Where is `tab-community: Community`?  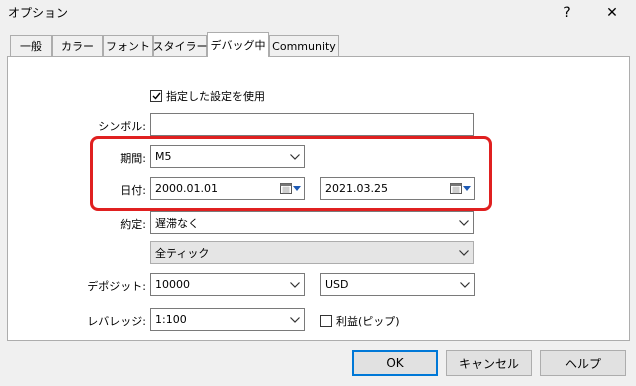 tab-community: Community is located at coordinates (304, 45).